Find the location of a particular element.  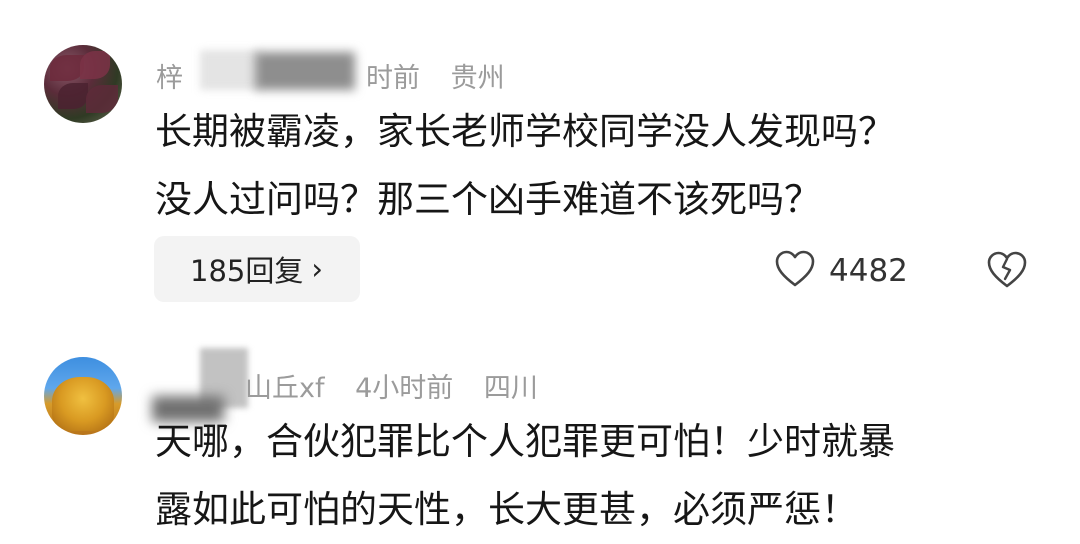

timestamp: 4小时前 is located at coordinates (404, 388).